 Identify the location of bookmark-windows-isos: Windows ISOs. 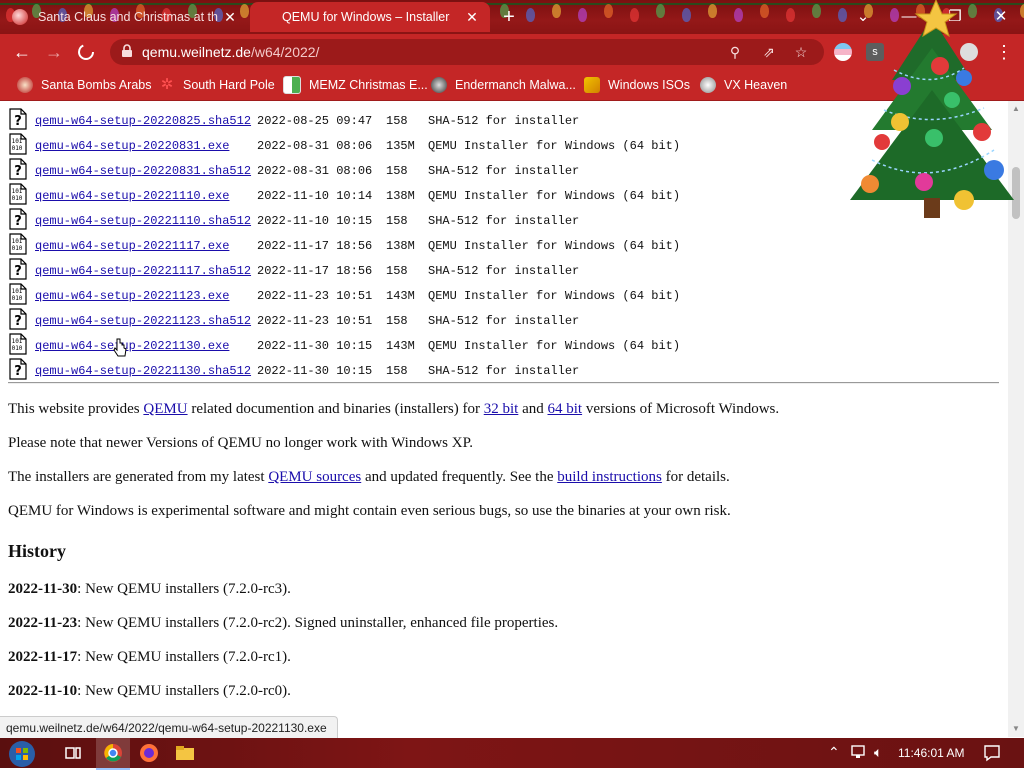
(637, 85).